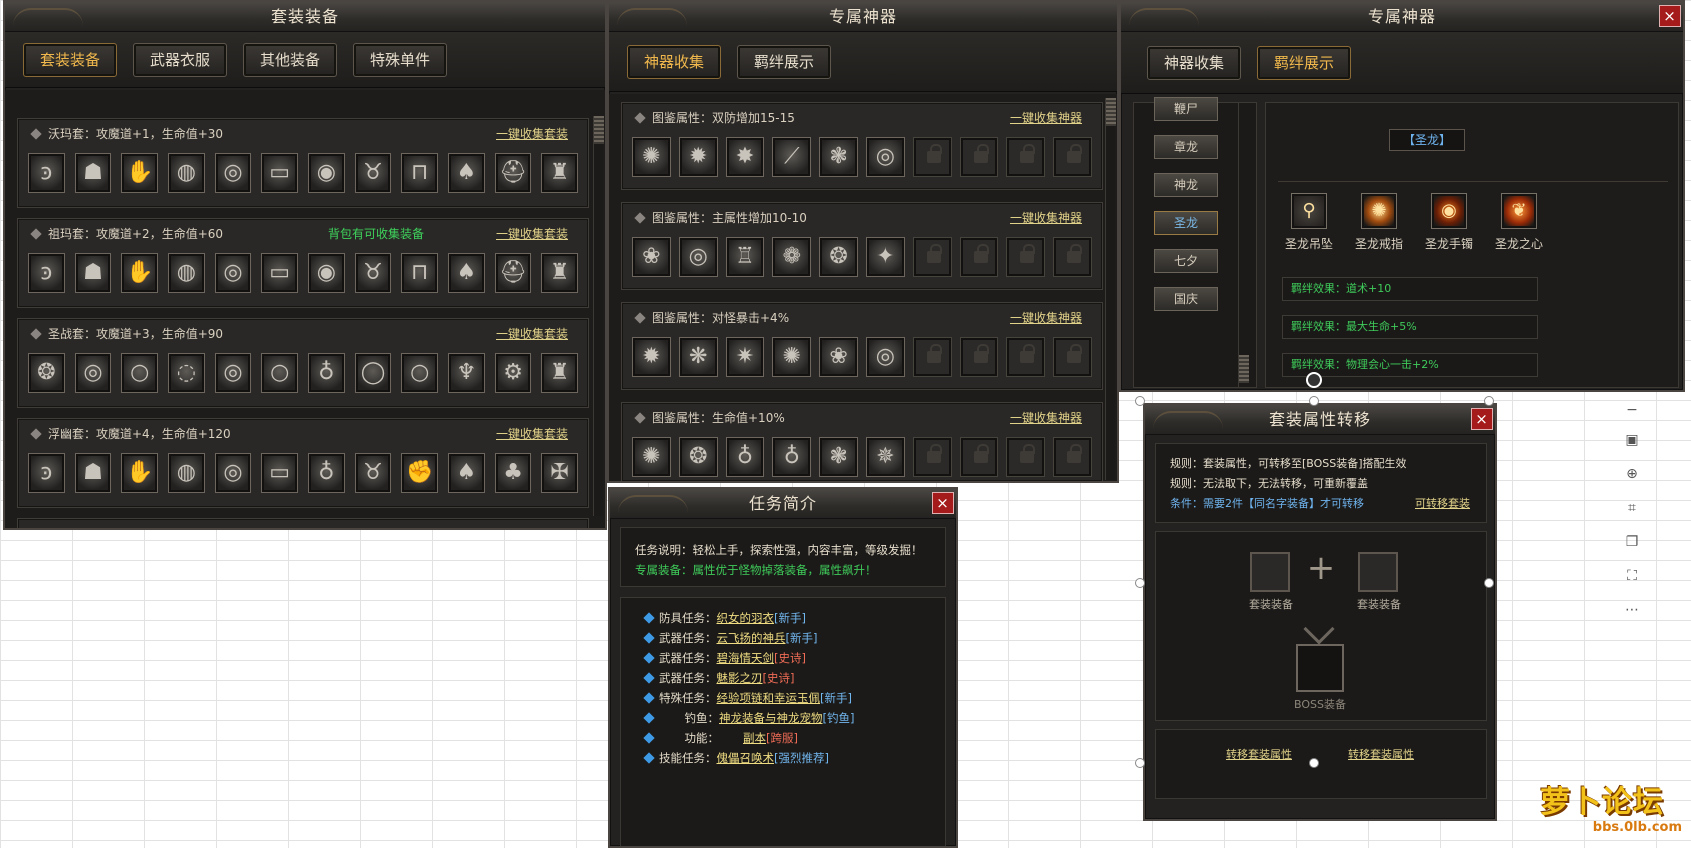 Image resolution: width=1691 pixels, height=848 pixels. What do you see at coordinates (746, 758) in the screenshot?
I see `task-name-link: 傀儡召唤术` at bounding box center [746, 758].